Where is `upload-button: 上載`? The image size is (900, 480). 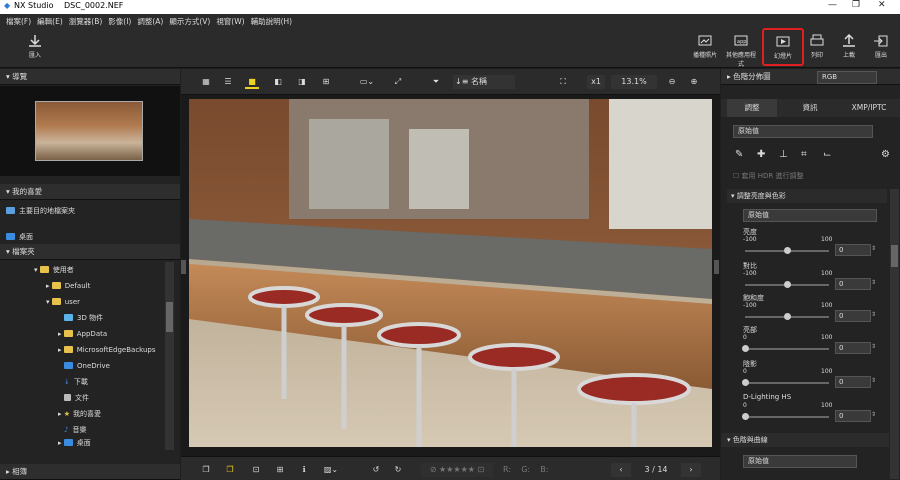 upload-button: 上載 is located at coordinates (849, 48).